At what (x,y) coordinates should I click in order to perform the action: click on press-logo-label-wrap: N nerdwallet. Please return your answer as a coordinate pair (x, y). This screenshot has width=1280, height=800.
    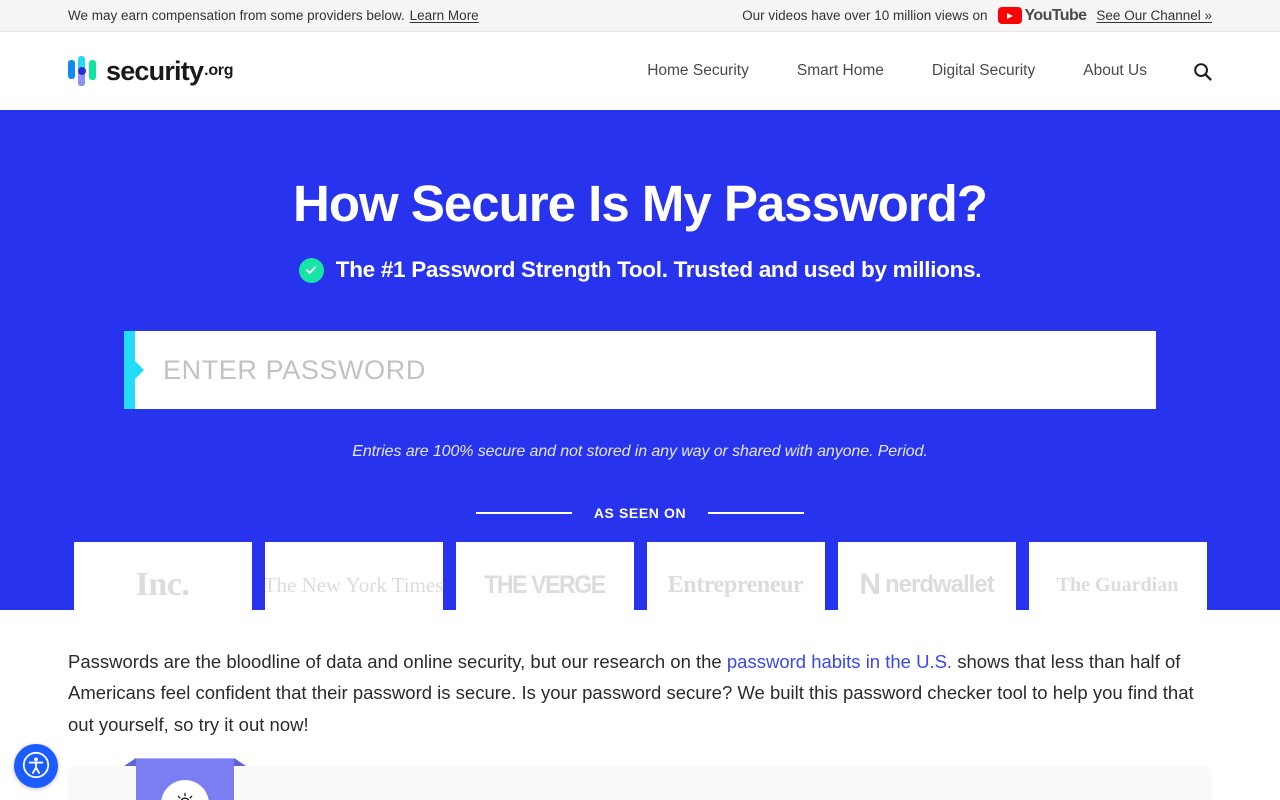
    Looking at the image, I should click on (927, 585).